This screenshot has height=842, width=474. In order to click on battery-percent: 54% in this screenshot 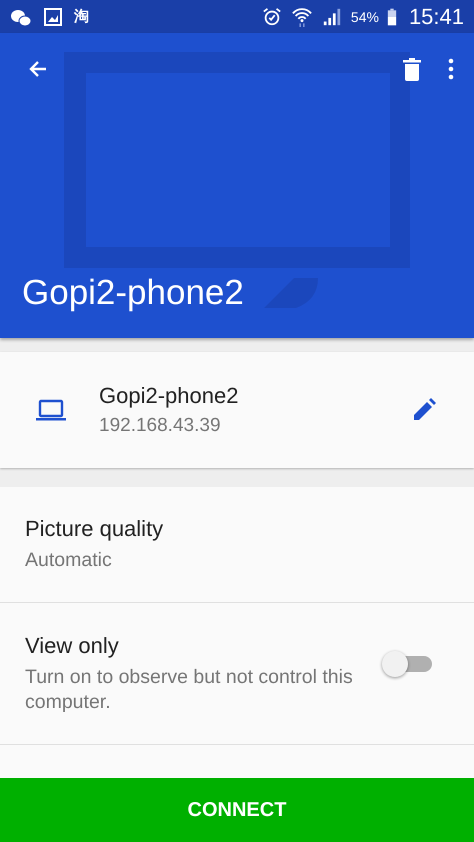, I will do `click(364, 16)`.